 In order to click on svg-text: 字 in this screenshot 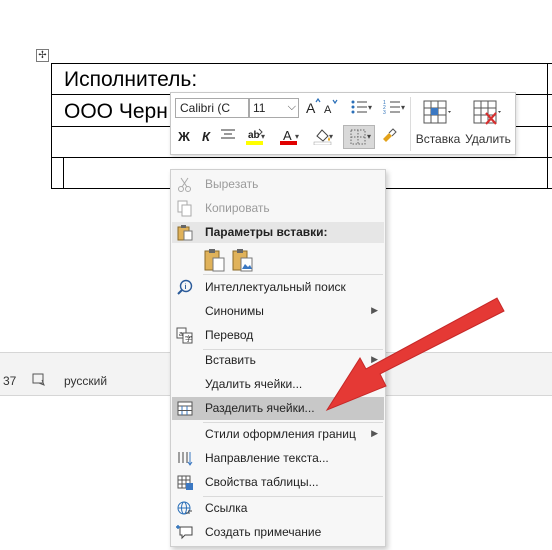, I will do `click(188, 338)`.